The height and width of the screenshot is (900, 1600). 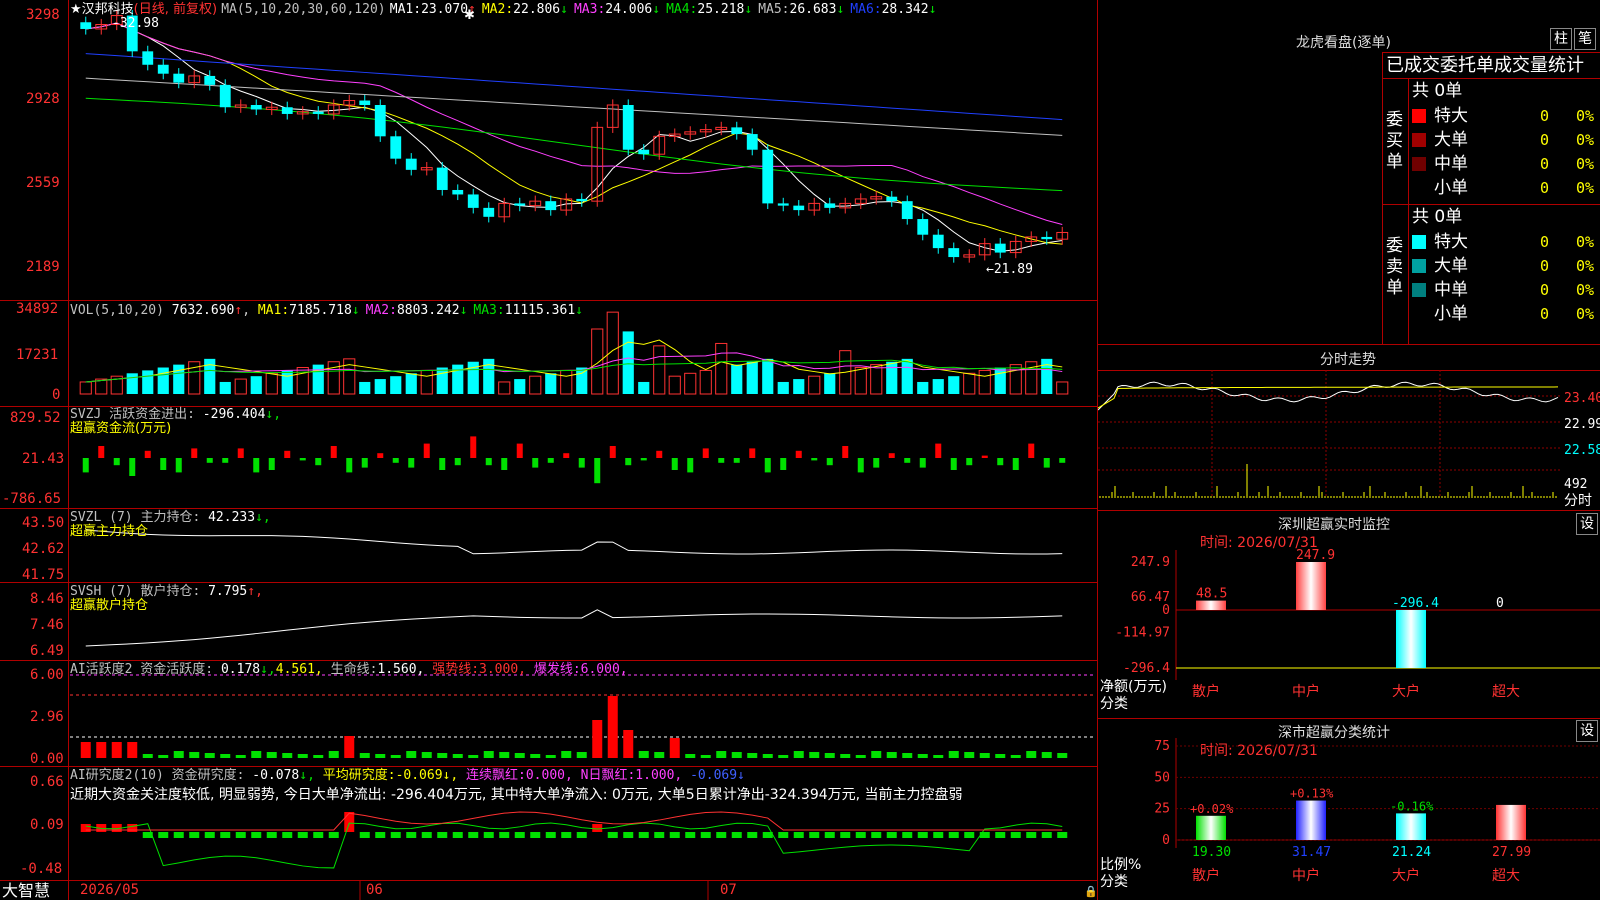 What do you see at coordinates (1349, 440) in the screenshot?
I see `intraday-chart` at bounding box center [1349, 440].